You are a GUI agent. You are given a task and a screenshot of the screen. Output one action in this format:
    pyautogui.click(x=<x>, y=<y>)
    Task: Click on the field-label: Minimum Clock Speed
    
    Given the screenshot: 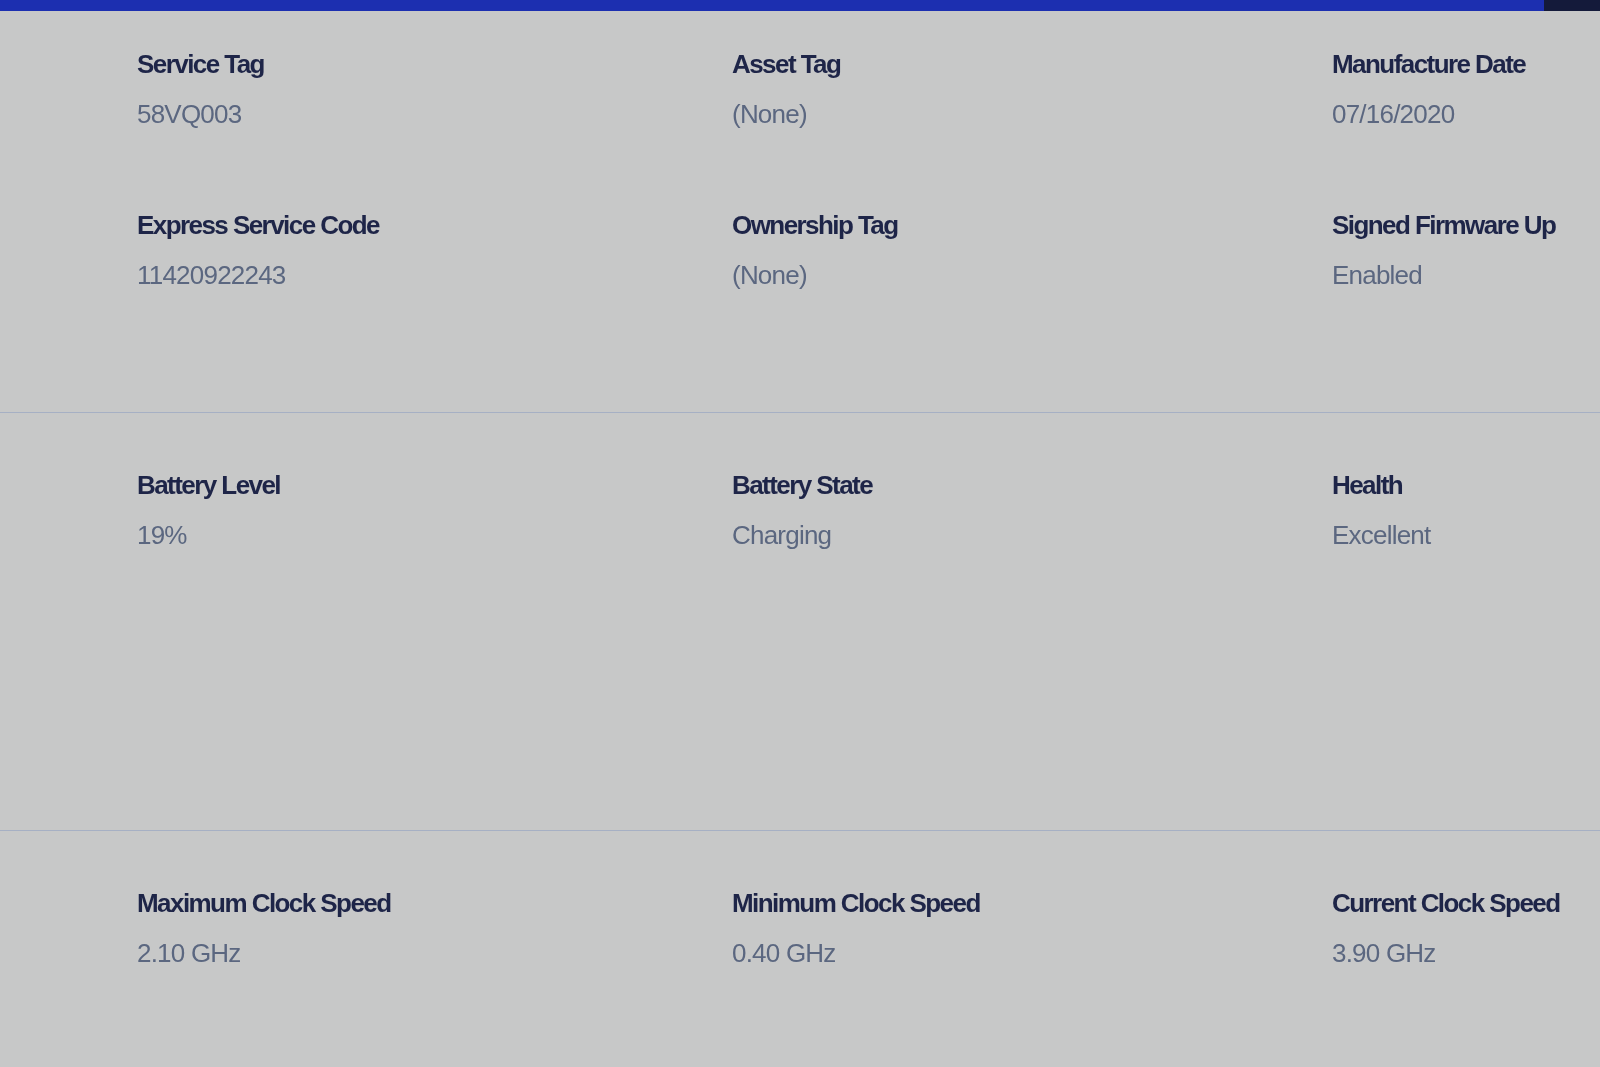 What is the action you would take?
    pyautogui.click(x=856, y=903)
    